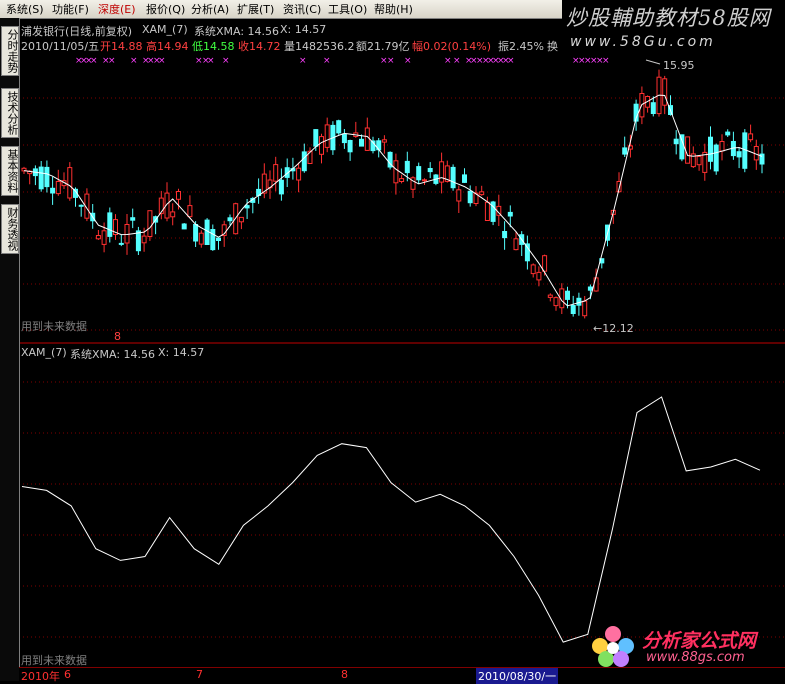  Describe the element at coordinates (613, 328) in the screenshot. I see `low-label: ←12.12` at that location.